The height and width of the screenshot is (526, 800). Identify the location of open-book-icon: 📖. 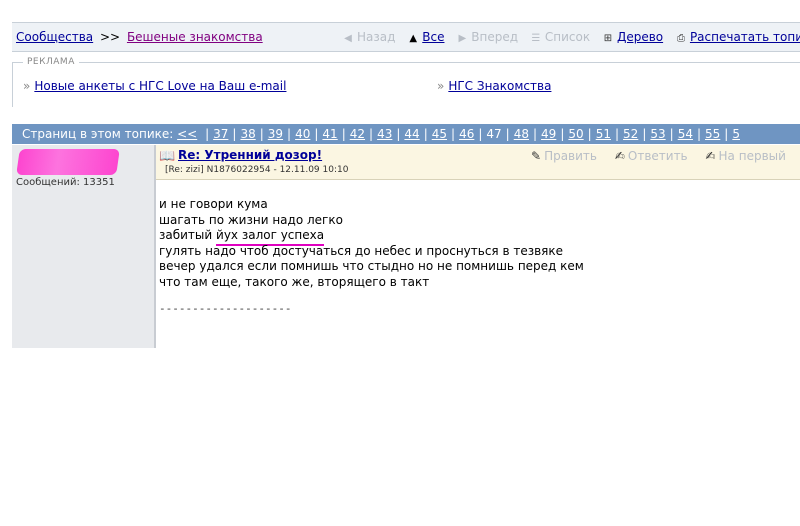
(167, 156).